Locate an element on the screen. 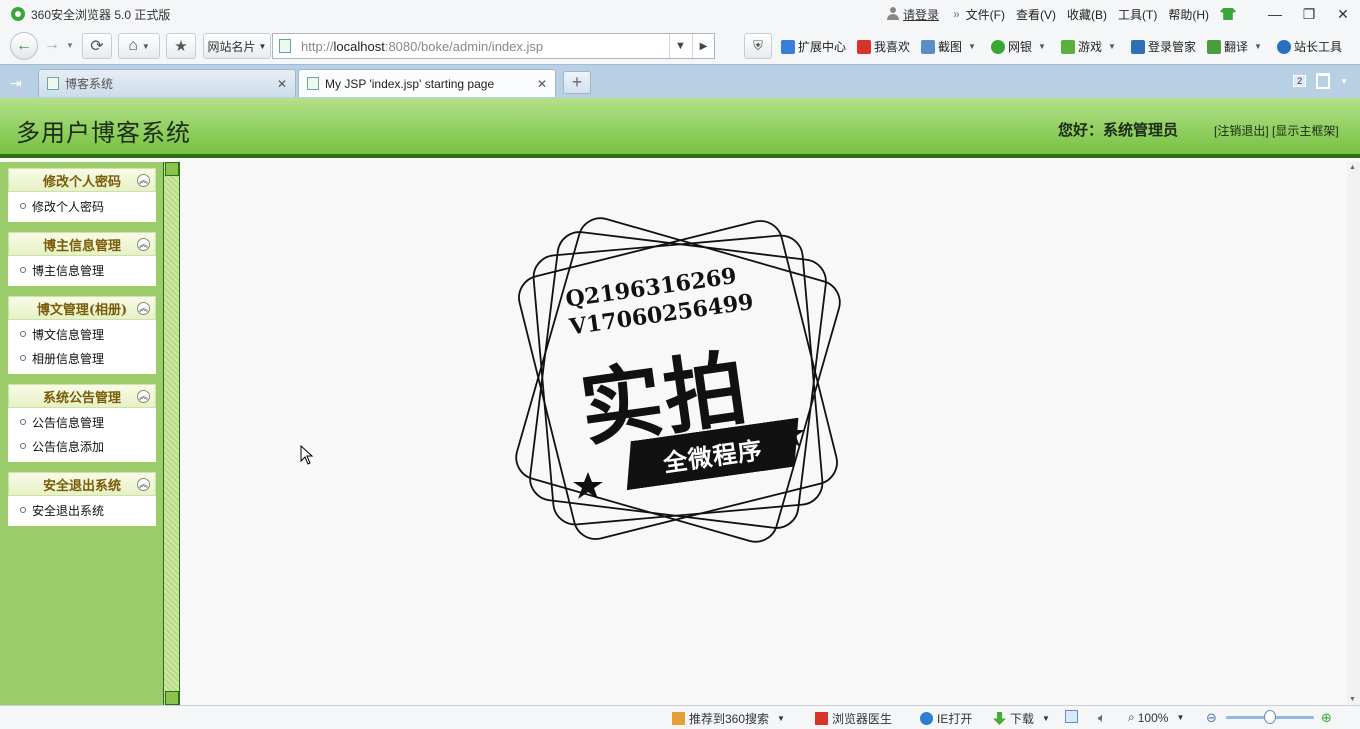 The width and height of the screenshot is (1360, 729). ext-screenshot: 截图 ▼ is located at coordinates (948, 46).